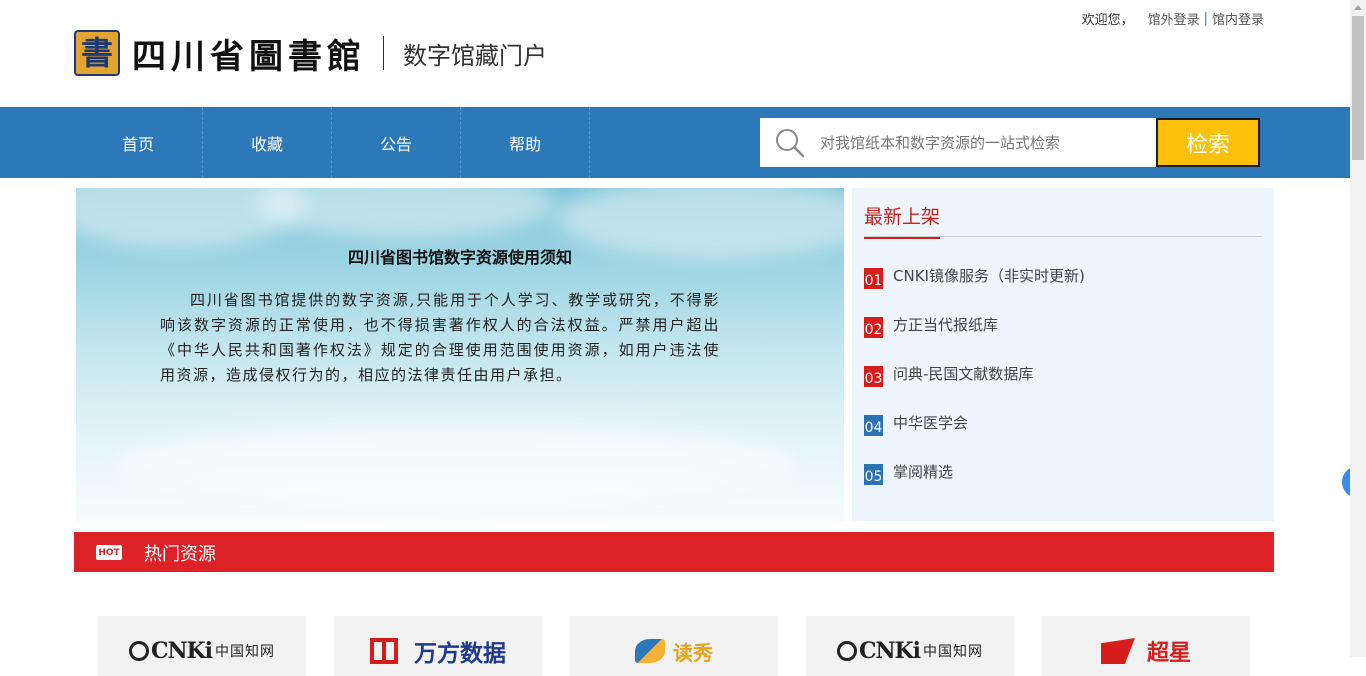 This screenshot has width=1366, height=676. Describe the element at coordinates (1063, 236) in the screenshot. I see `title-divider` at that location.